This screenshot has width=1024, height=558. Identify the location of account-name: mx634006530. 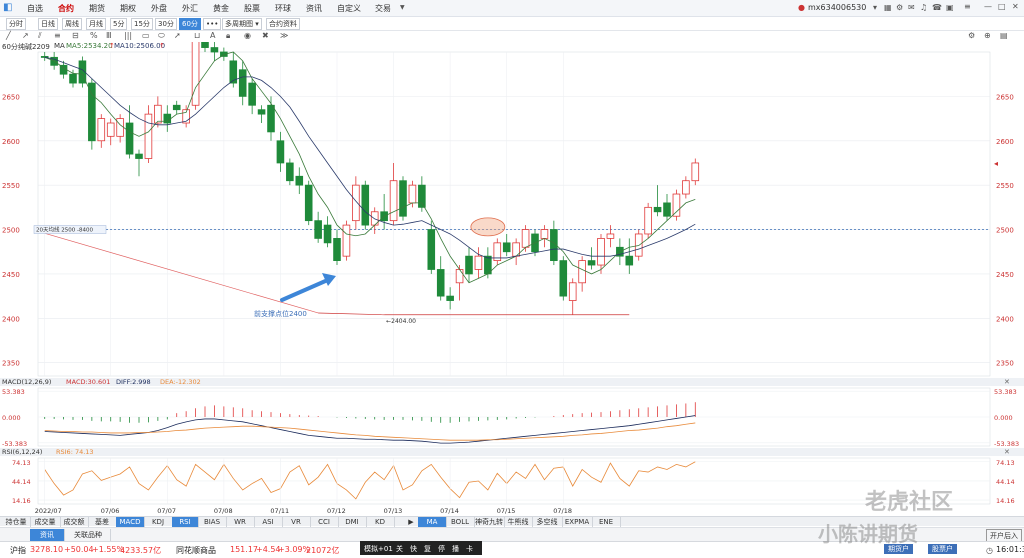
(837, 7).